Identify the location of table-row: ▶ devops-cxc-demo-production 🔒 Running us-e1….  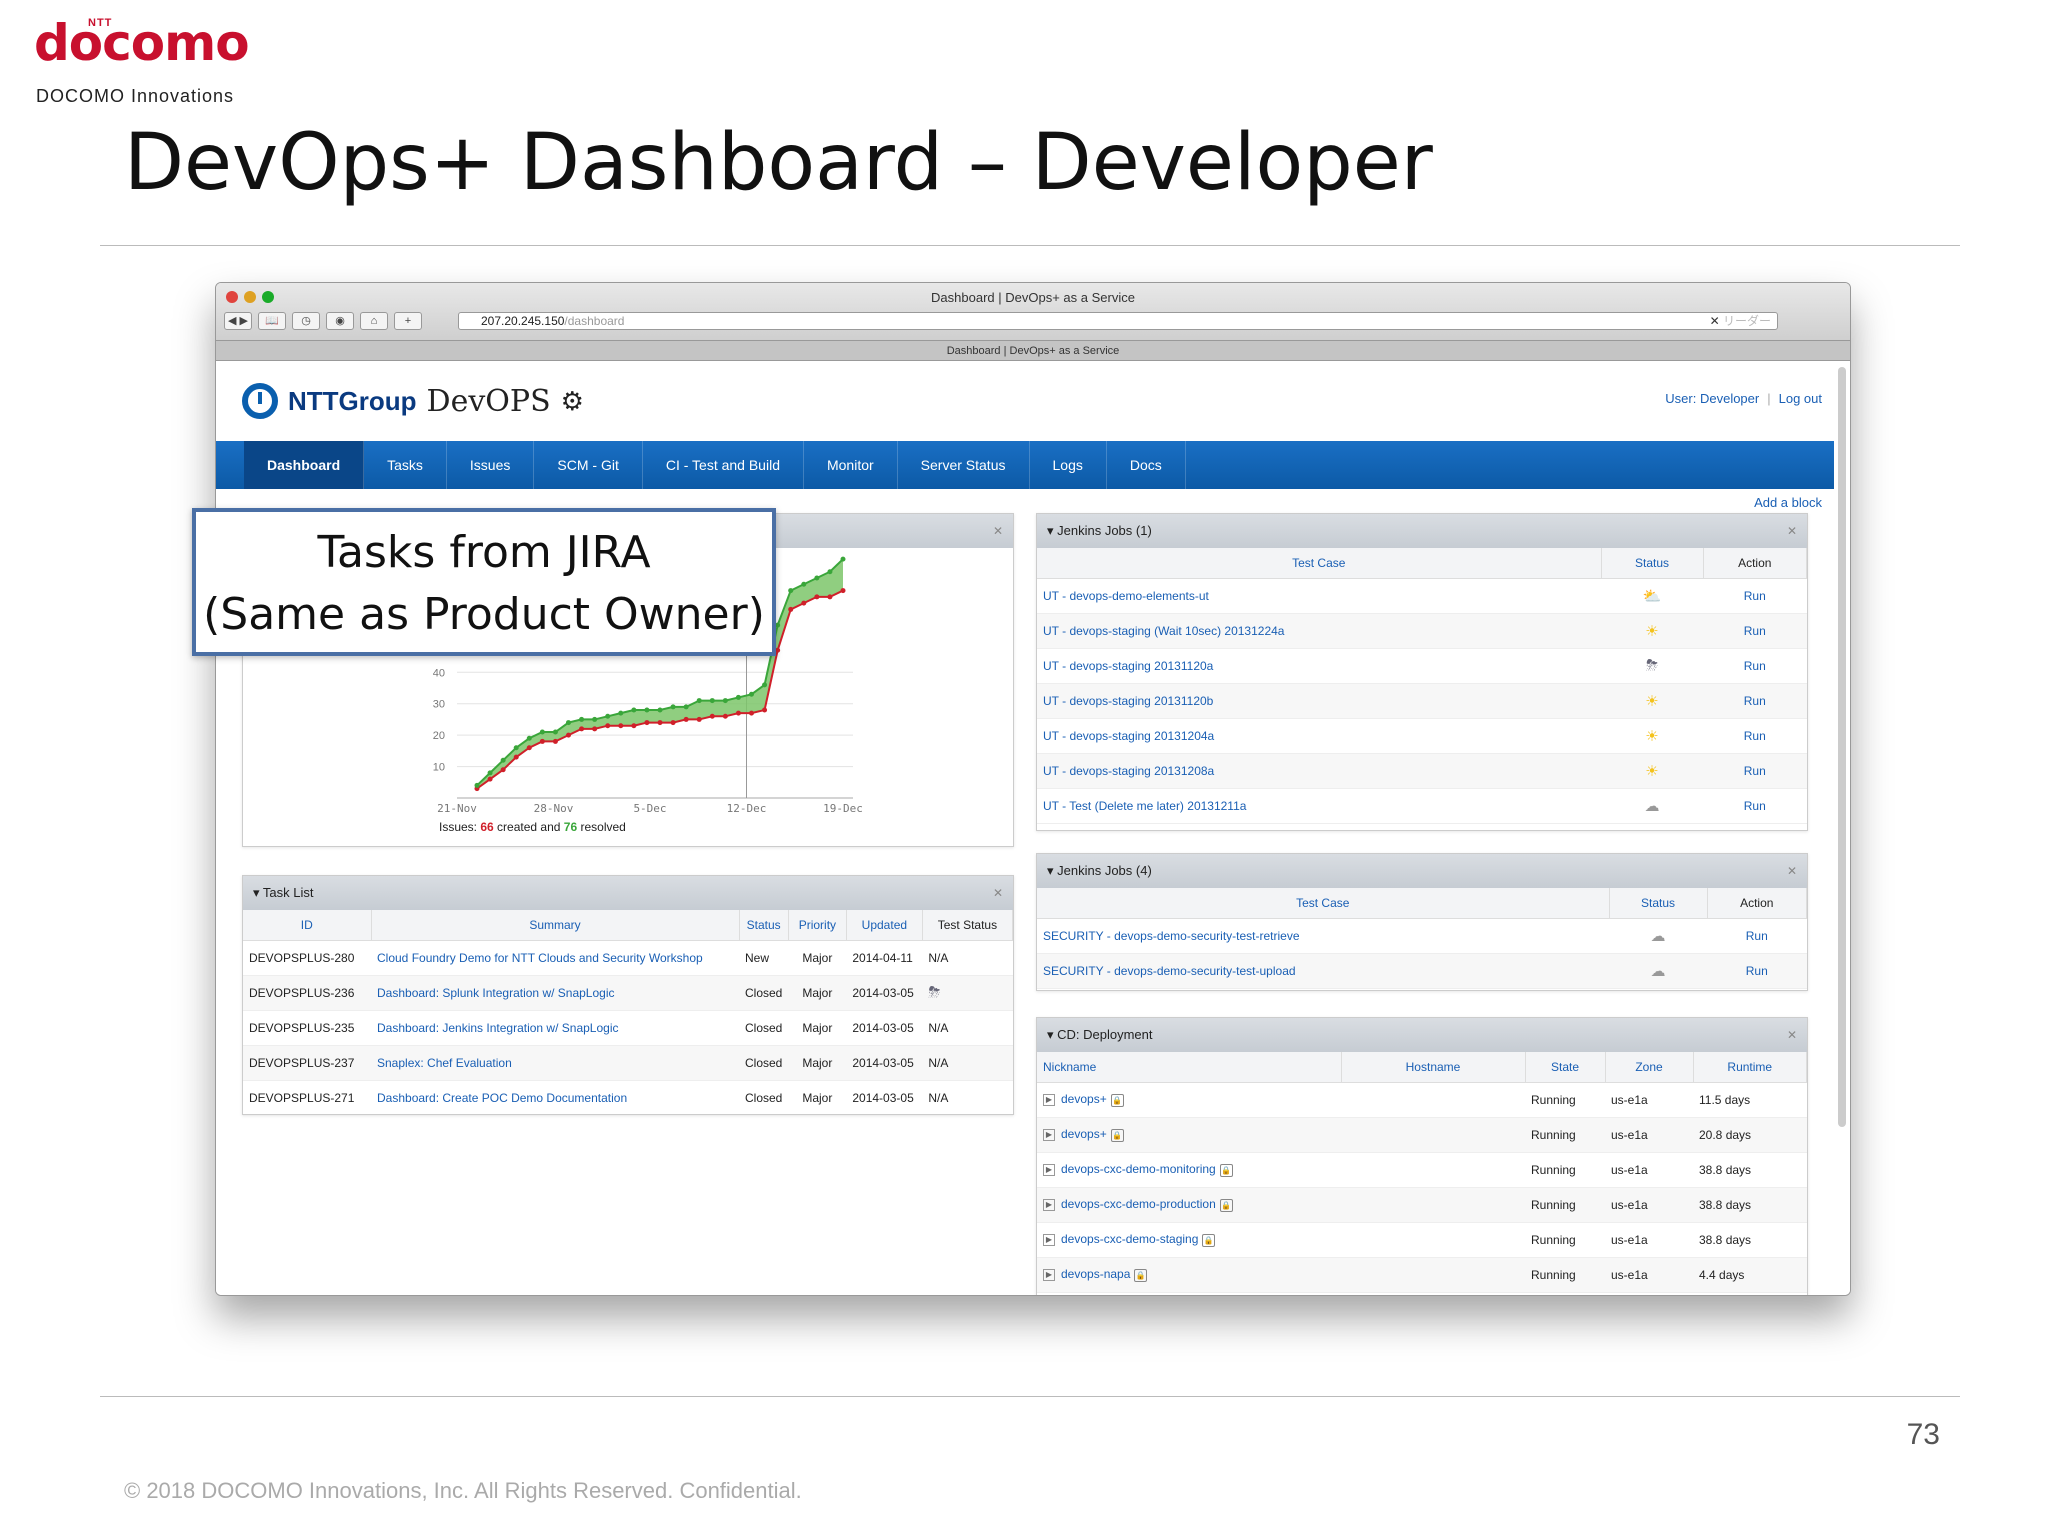
(1422, 1205).